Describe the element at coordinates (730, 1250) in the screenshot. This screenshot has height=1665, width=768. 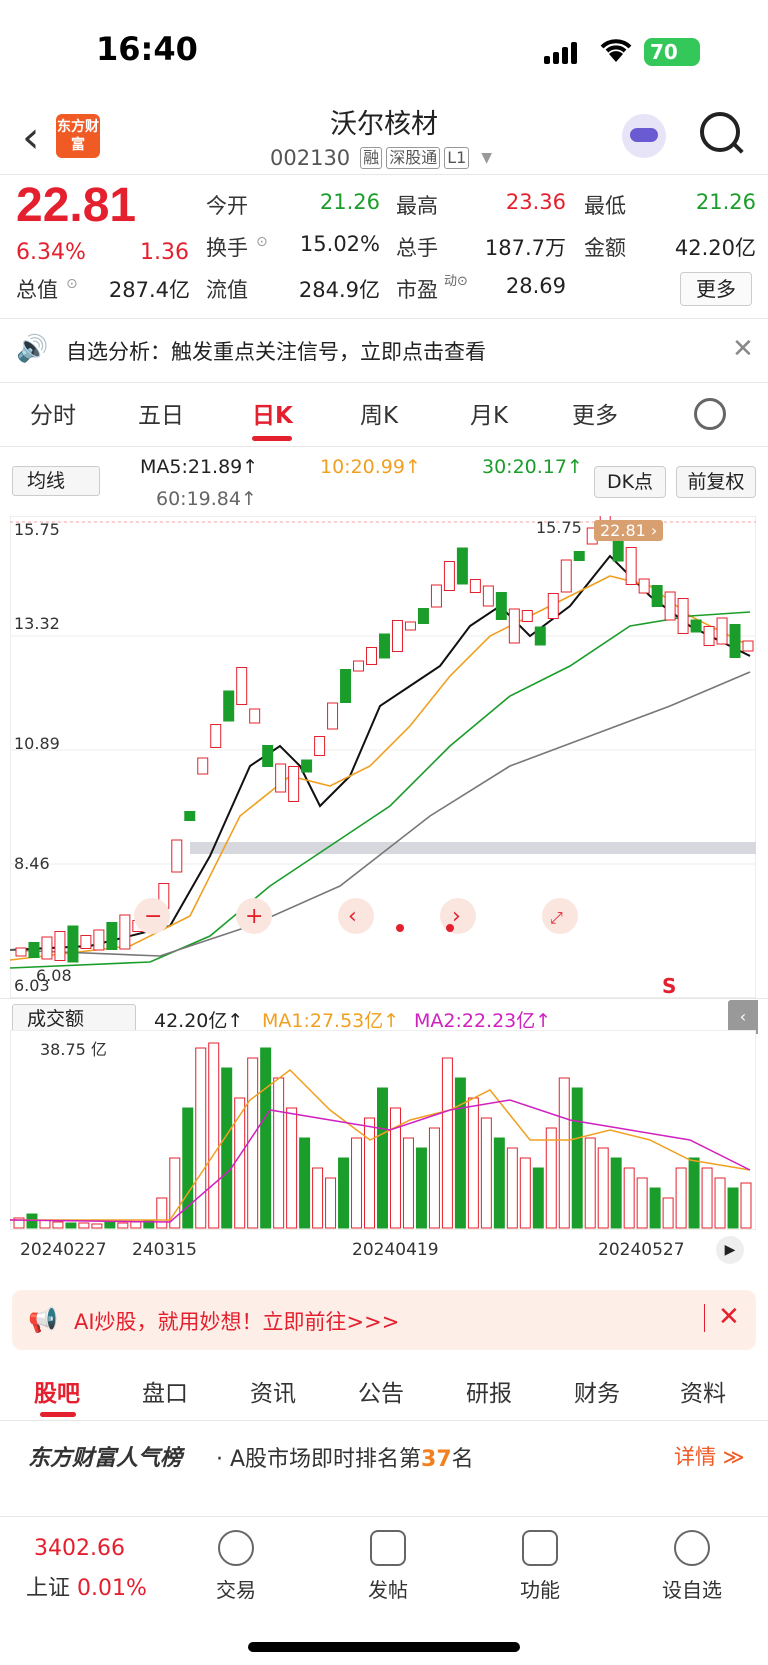
I see `play-icon: ▶` at that location.